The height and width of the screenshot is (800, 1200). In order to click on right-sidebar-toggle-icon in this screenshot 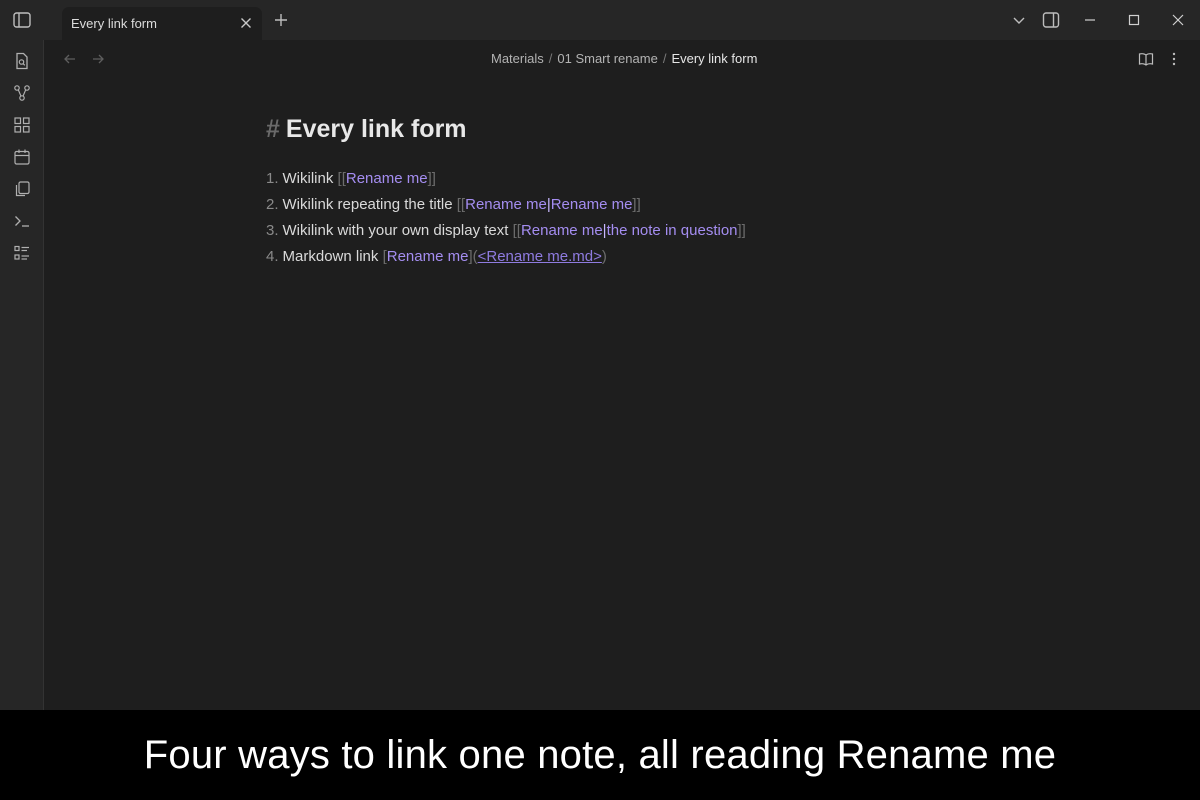, I will do `click(1051, 20)`.